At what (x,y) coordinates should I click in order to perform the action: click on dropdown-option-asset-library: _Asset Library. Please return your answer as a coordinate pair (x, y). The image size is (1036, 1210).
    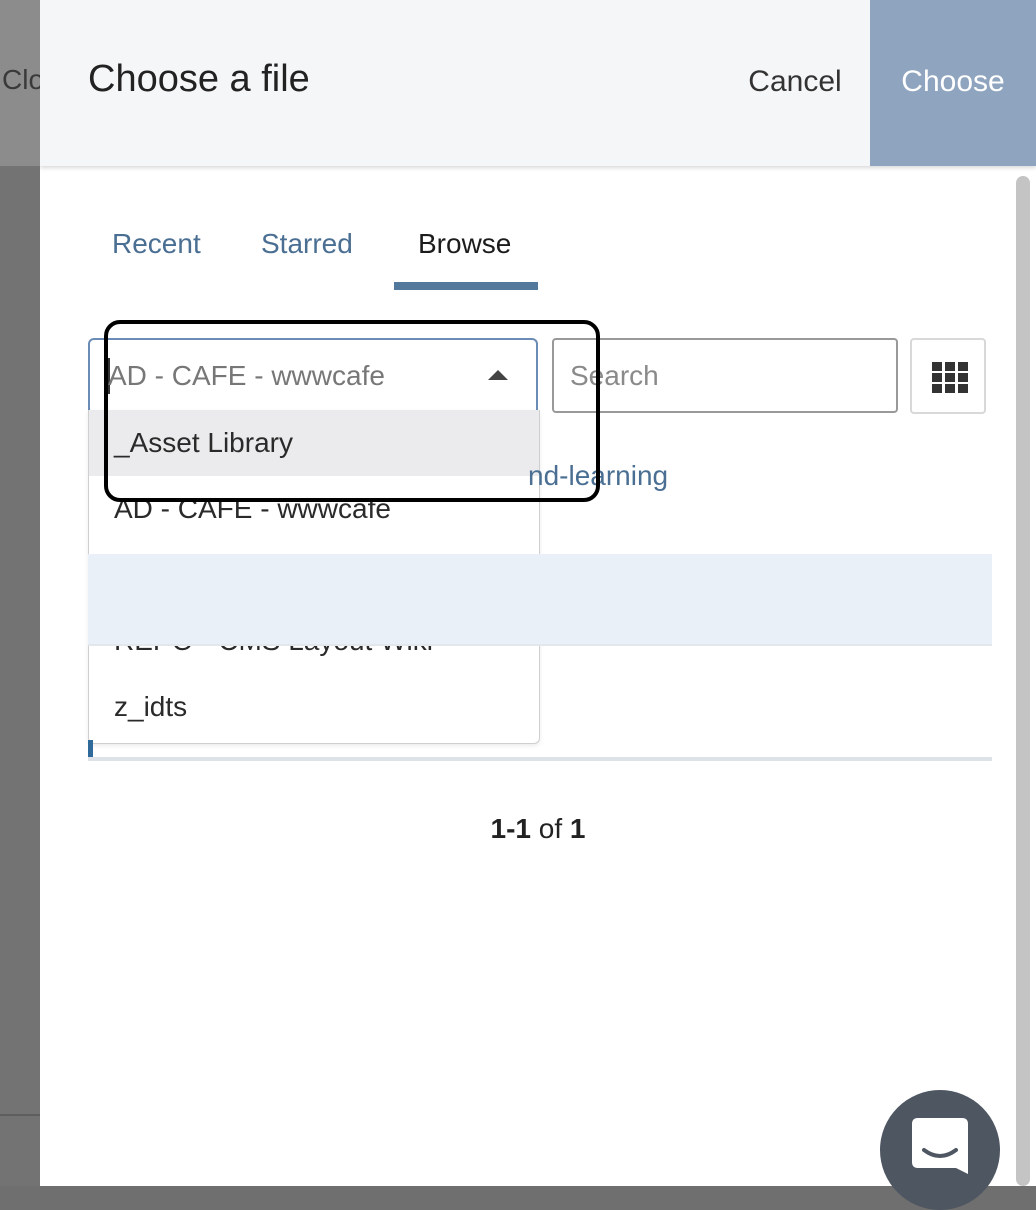
    Looking at the image, I should click on (314, 443).